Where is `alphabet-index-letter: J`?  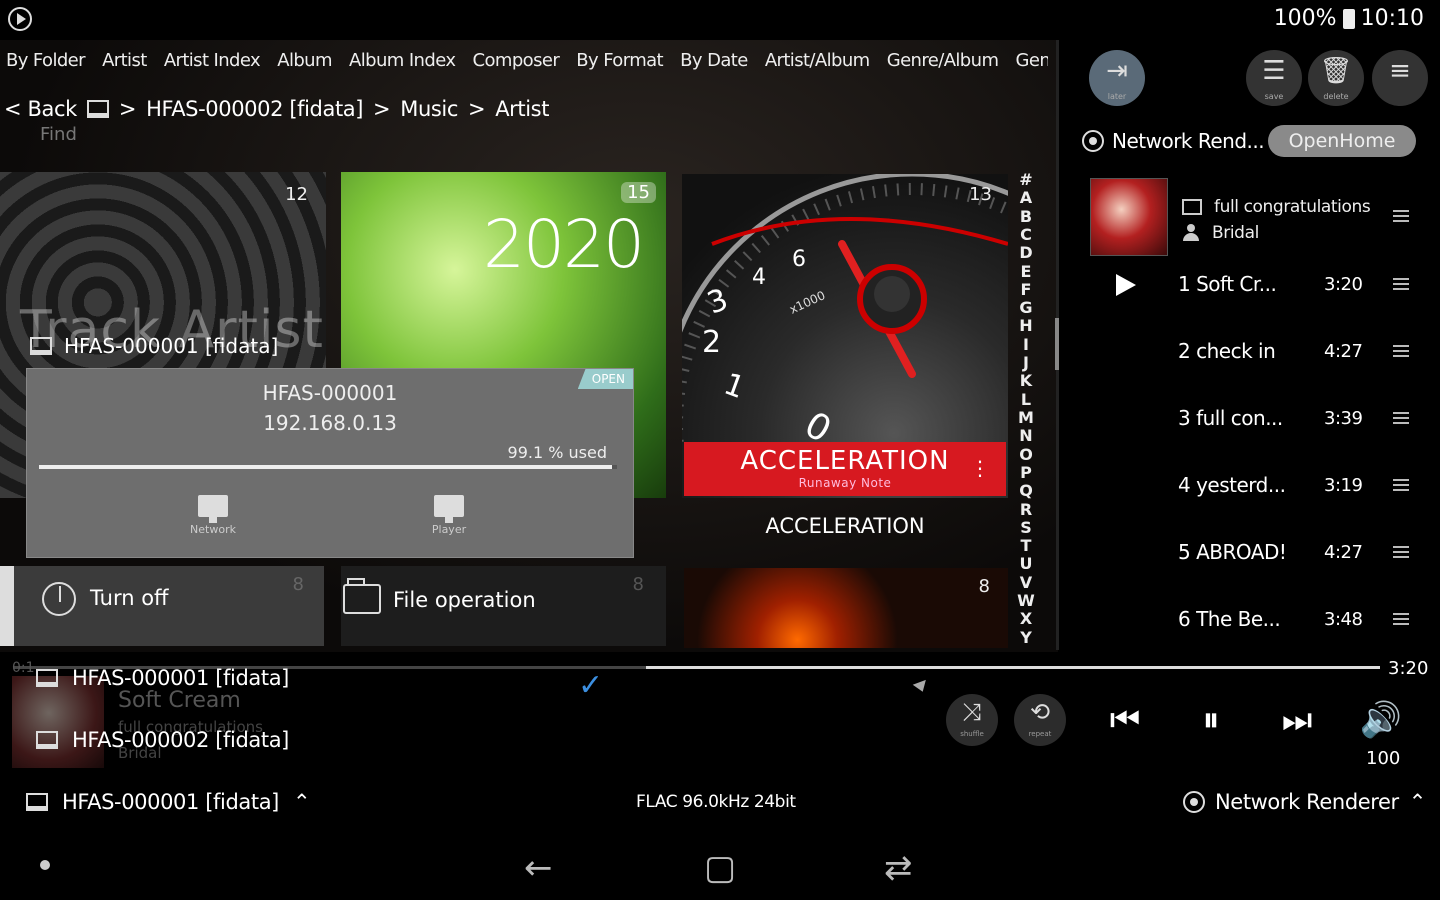 alphabet-index-letter: J is located at coordinates (1025, 362).